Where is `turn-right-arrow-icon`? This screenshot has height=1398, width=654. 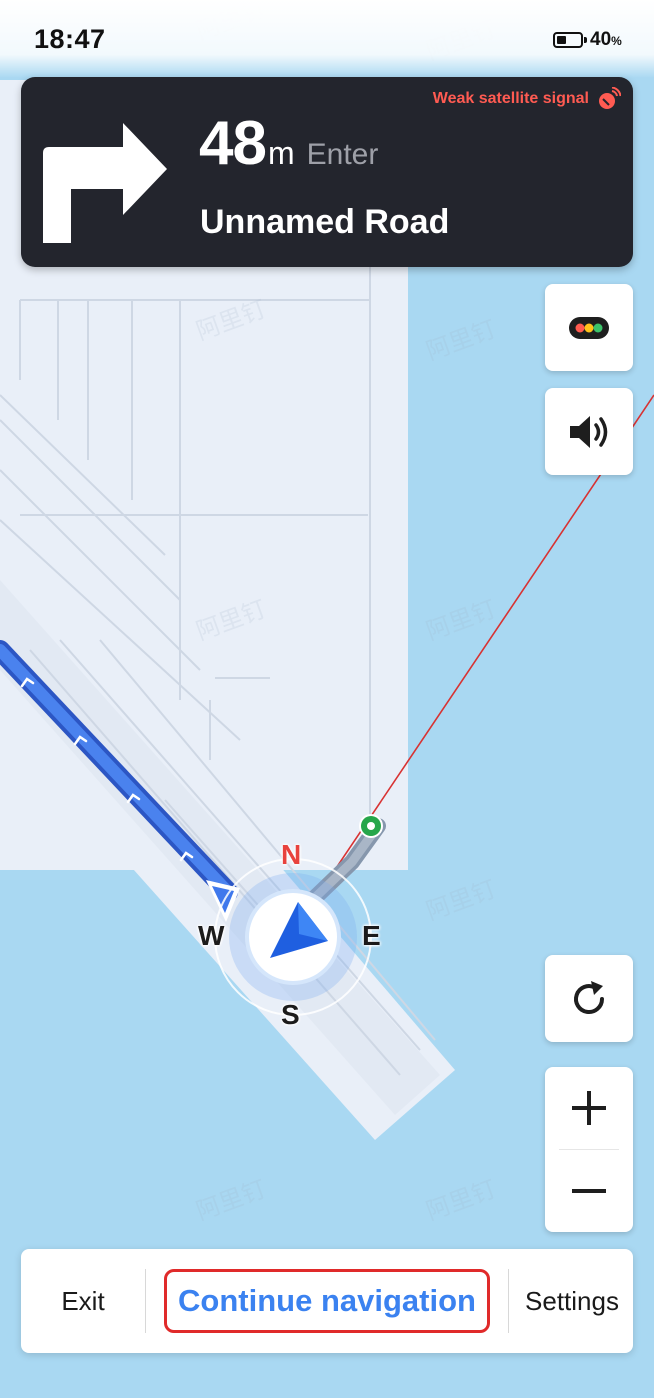
turn-right-arrow-icon is located at coordinates (105, 183).